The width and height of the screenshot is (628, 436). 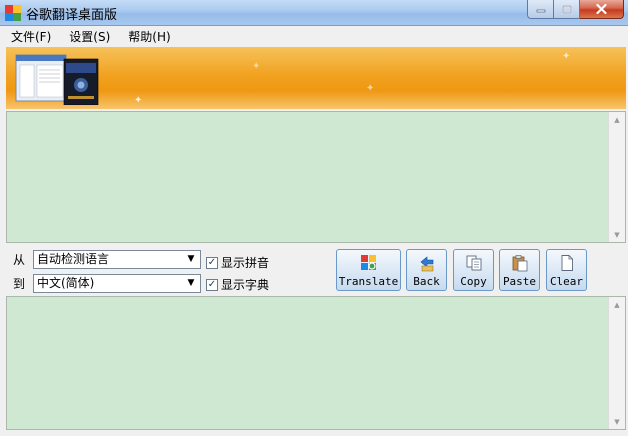 I want to click on paste-button: Paste, so click(x=519, y=270).